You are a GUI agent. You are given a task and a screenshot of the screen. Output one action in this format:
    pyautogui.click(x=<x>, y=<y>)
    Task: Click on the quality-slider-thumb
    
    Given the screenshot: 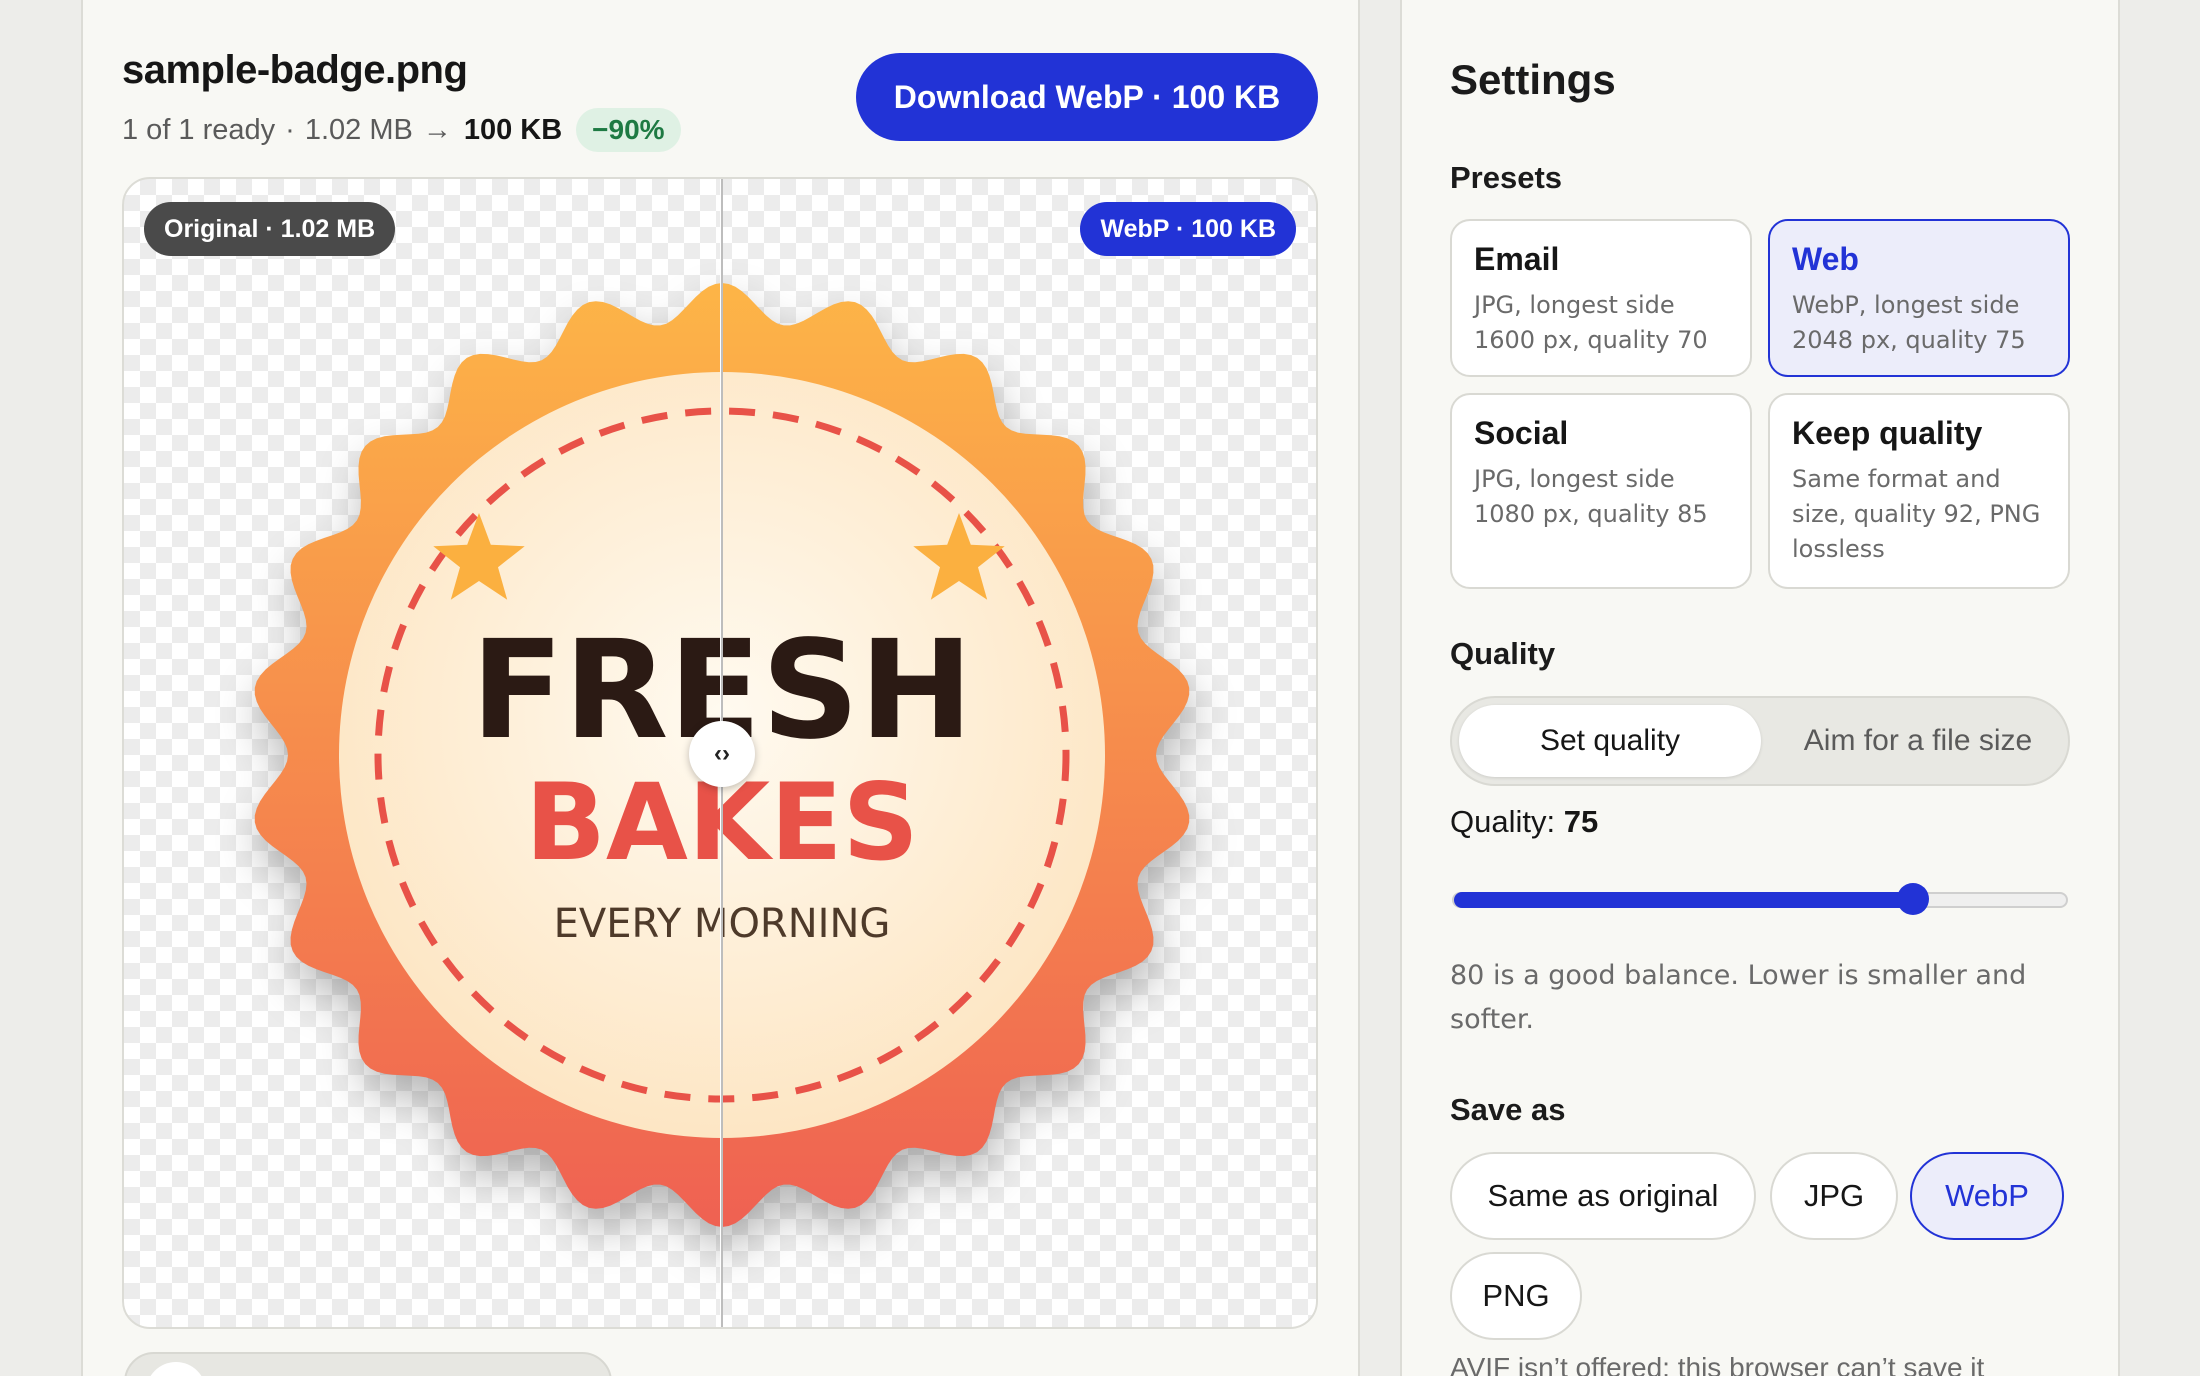 What is the action you would take?
    pyautogui.click(x=1913, y=899)
    